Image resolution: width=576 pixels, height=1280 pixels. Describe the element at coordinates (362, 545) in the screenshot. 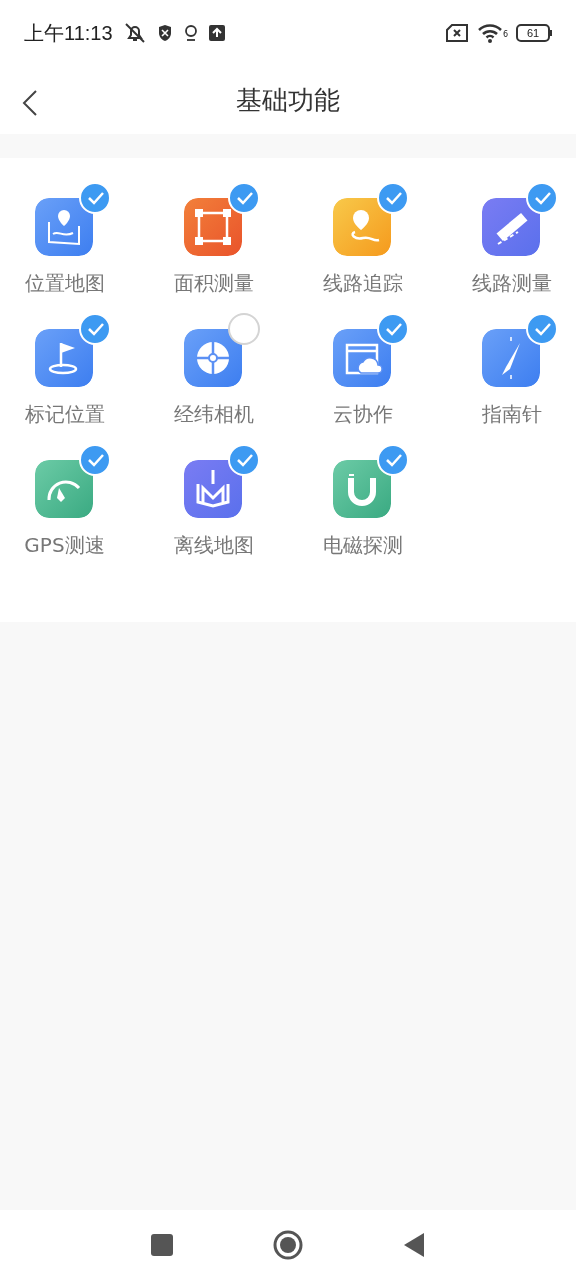

I see `function-label: 电磁探测` at that location.